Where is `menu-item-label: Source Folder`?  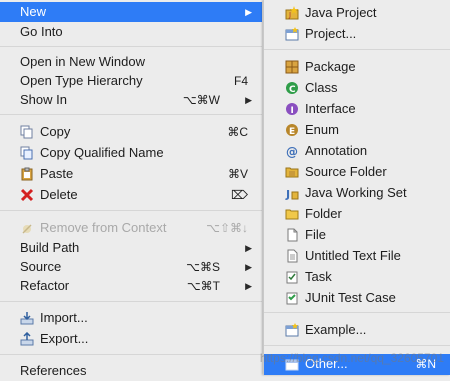
menu-item-label: Source Folder is located at coordinates (346, 171).